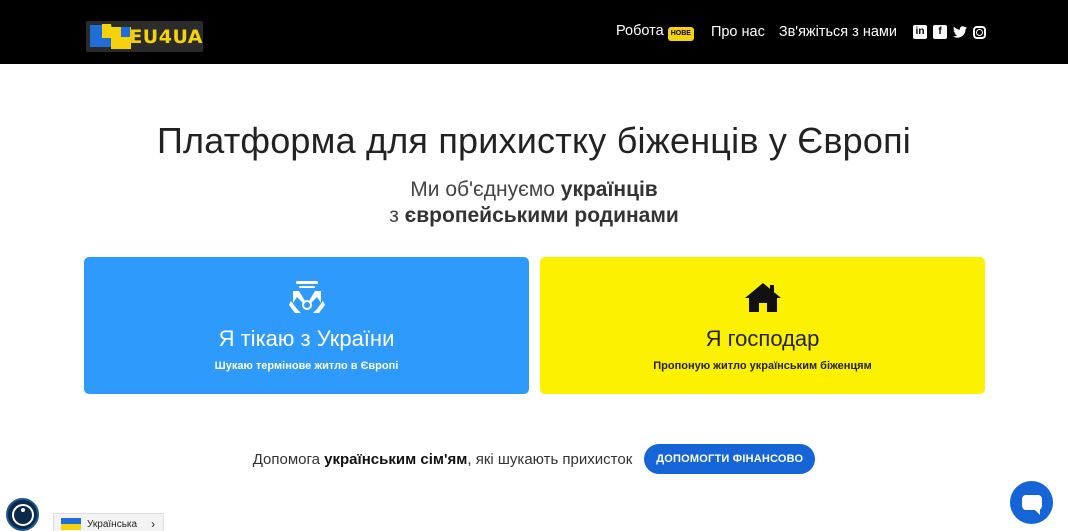  What do you see at coordinates (534, 189) in the screenshot?
I see `hero-subtitle-line1: Ми об'єднуємо українців` at bounding box center [534, 189].